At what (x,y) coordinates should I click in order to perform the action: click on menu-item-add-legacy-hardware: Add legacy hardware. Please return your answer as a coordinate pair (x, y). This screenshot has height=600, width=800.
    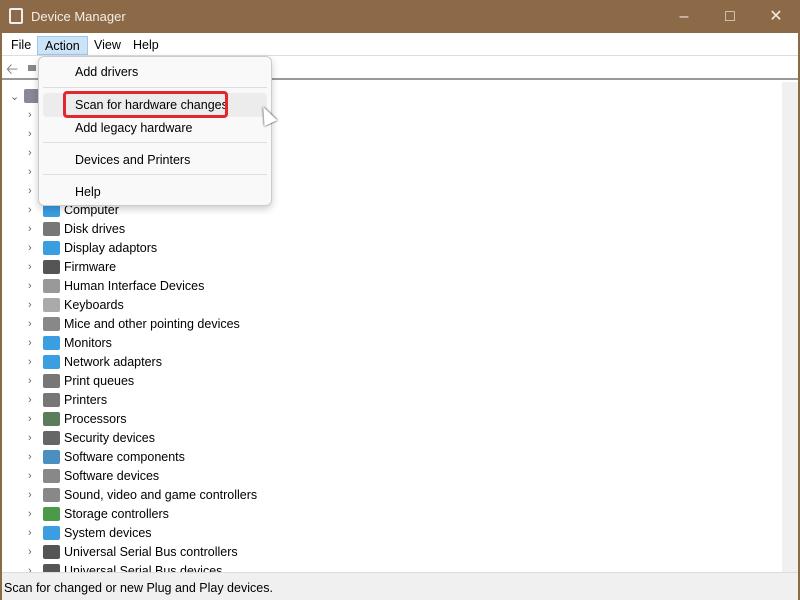
    Looking at the image, I should click on (155, 128).